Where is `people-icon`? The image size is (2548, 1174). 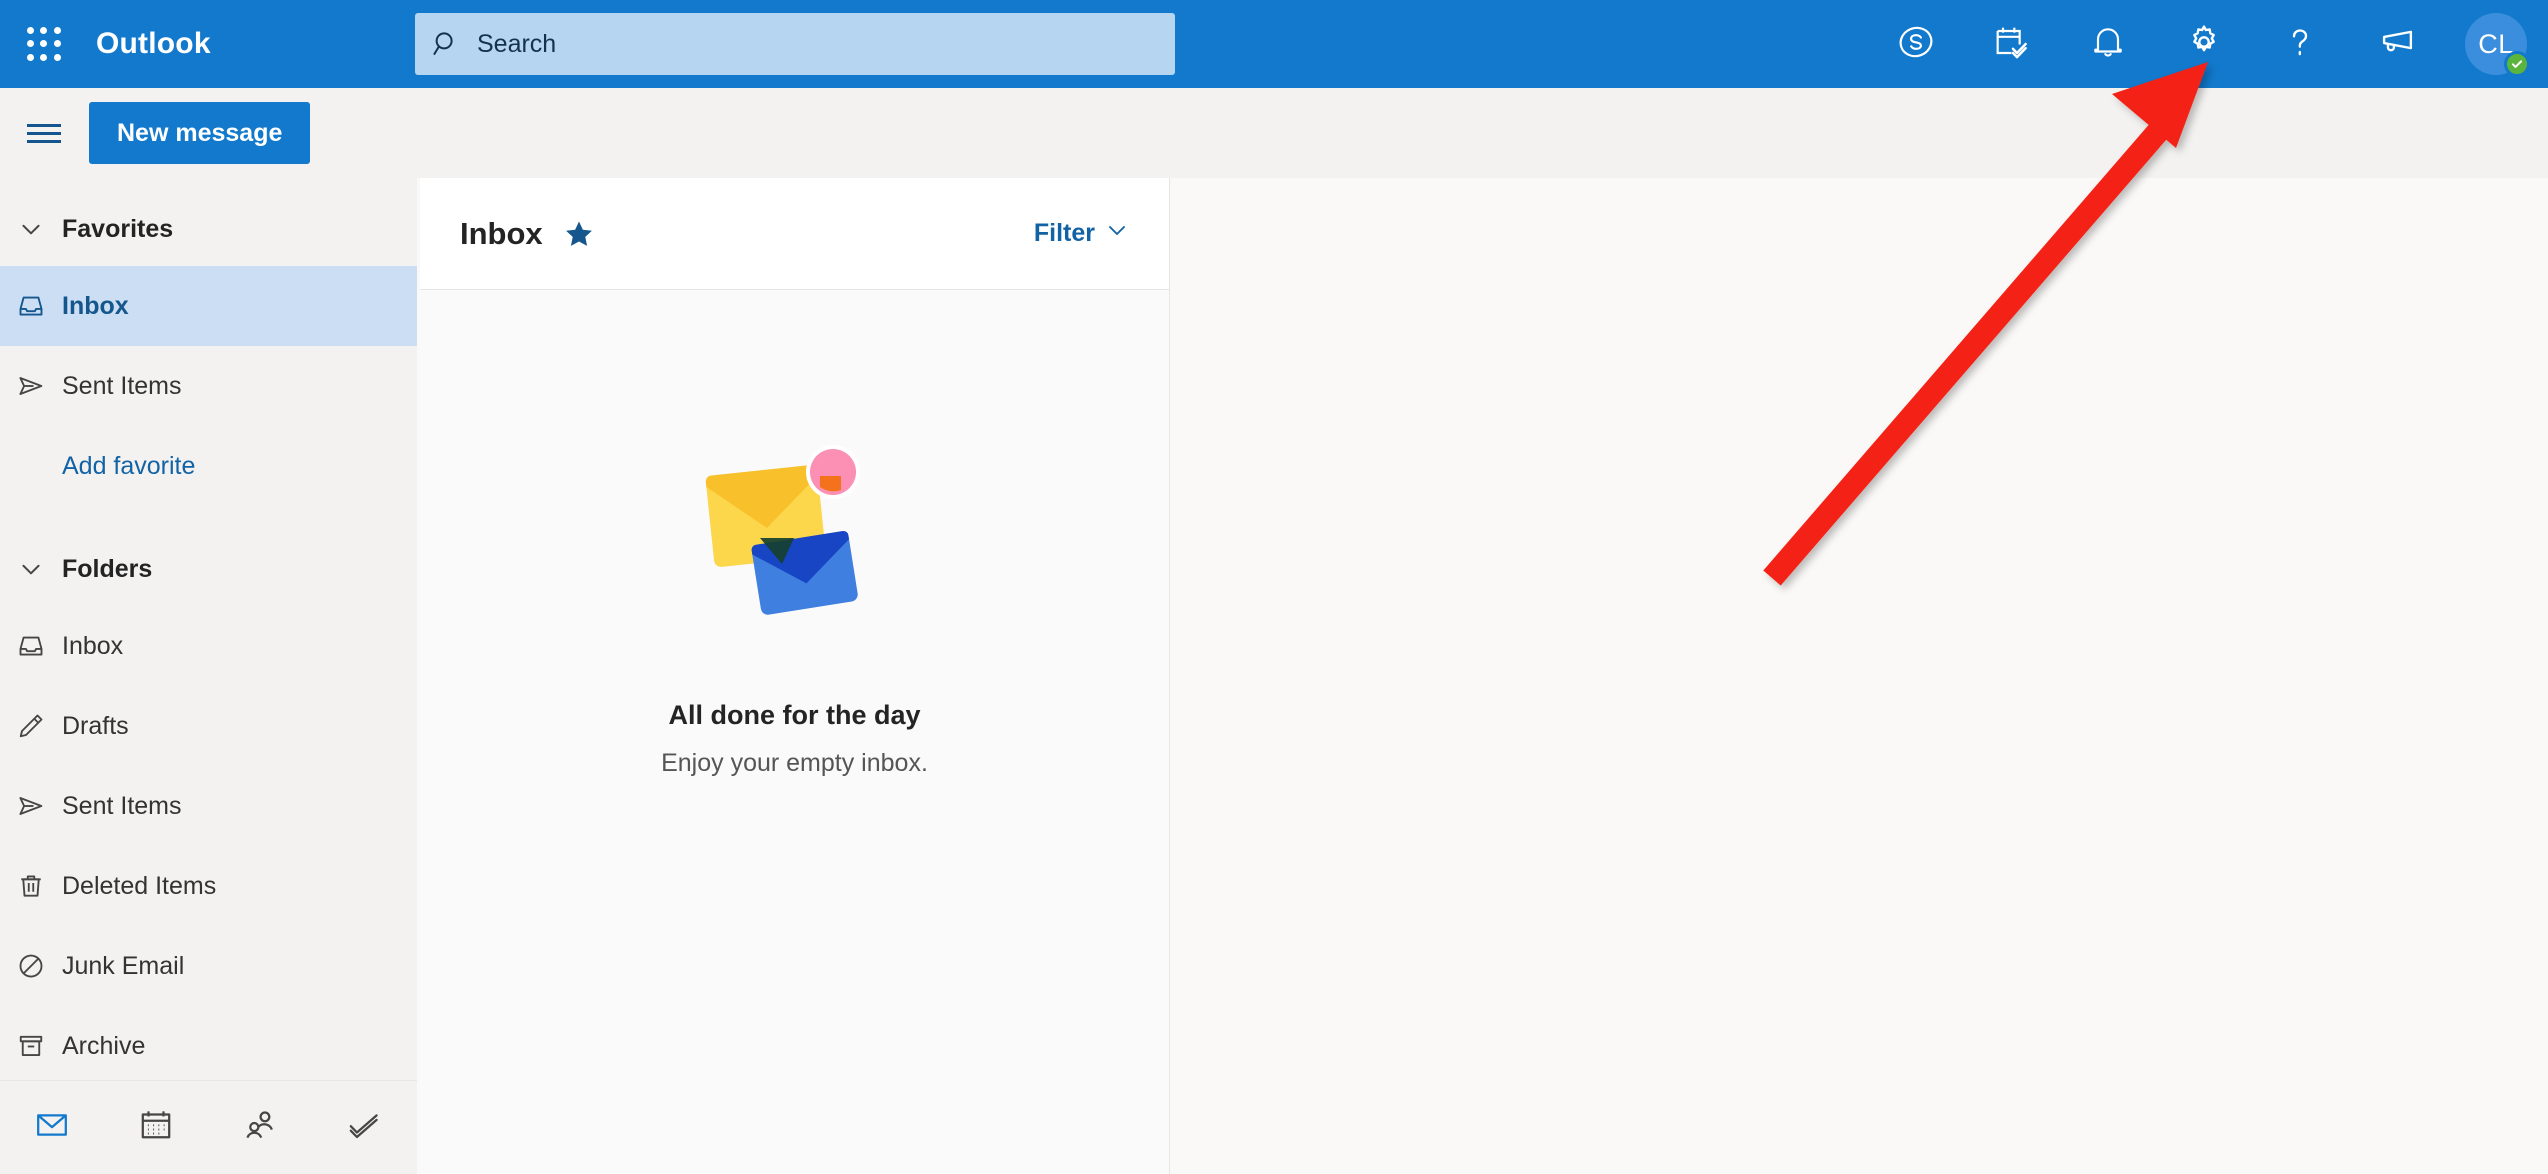 people-icon is located at coordinates (260, 1127).